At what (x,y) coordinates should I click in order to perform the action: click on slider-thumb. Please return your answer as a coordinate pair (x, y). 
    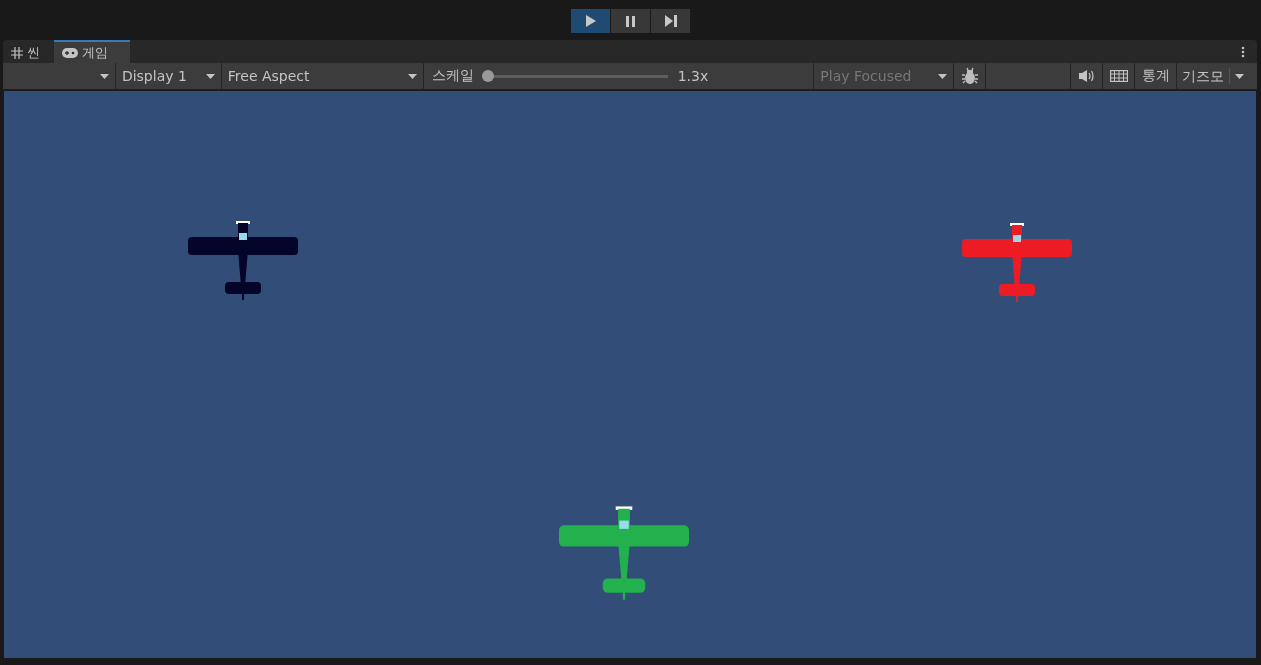
    Looking at the image, I should click on (487, 76).